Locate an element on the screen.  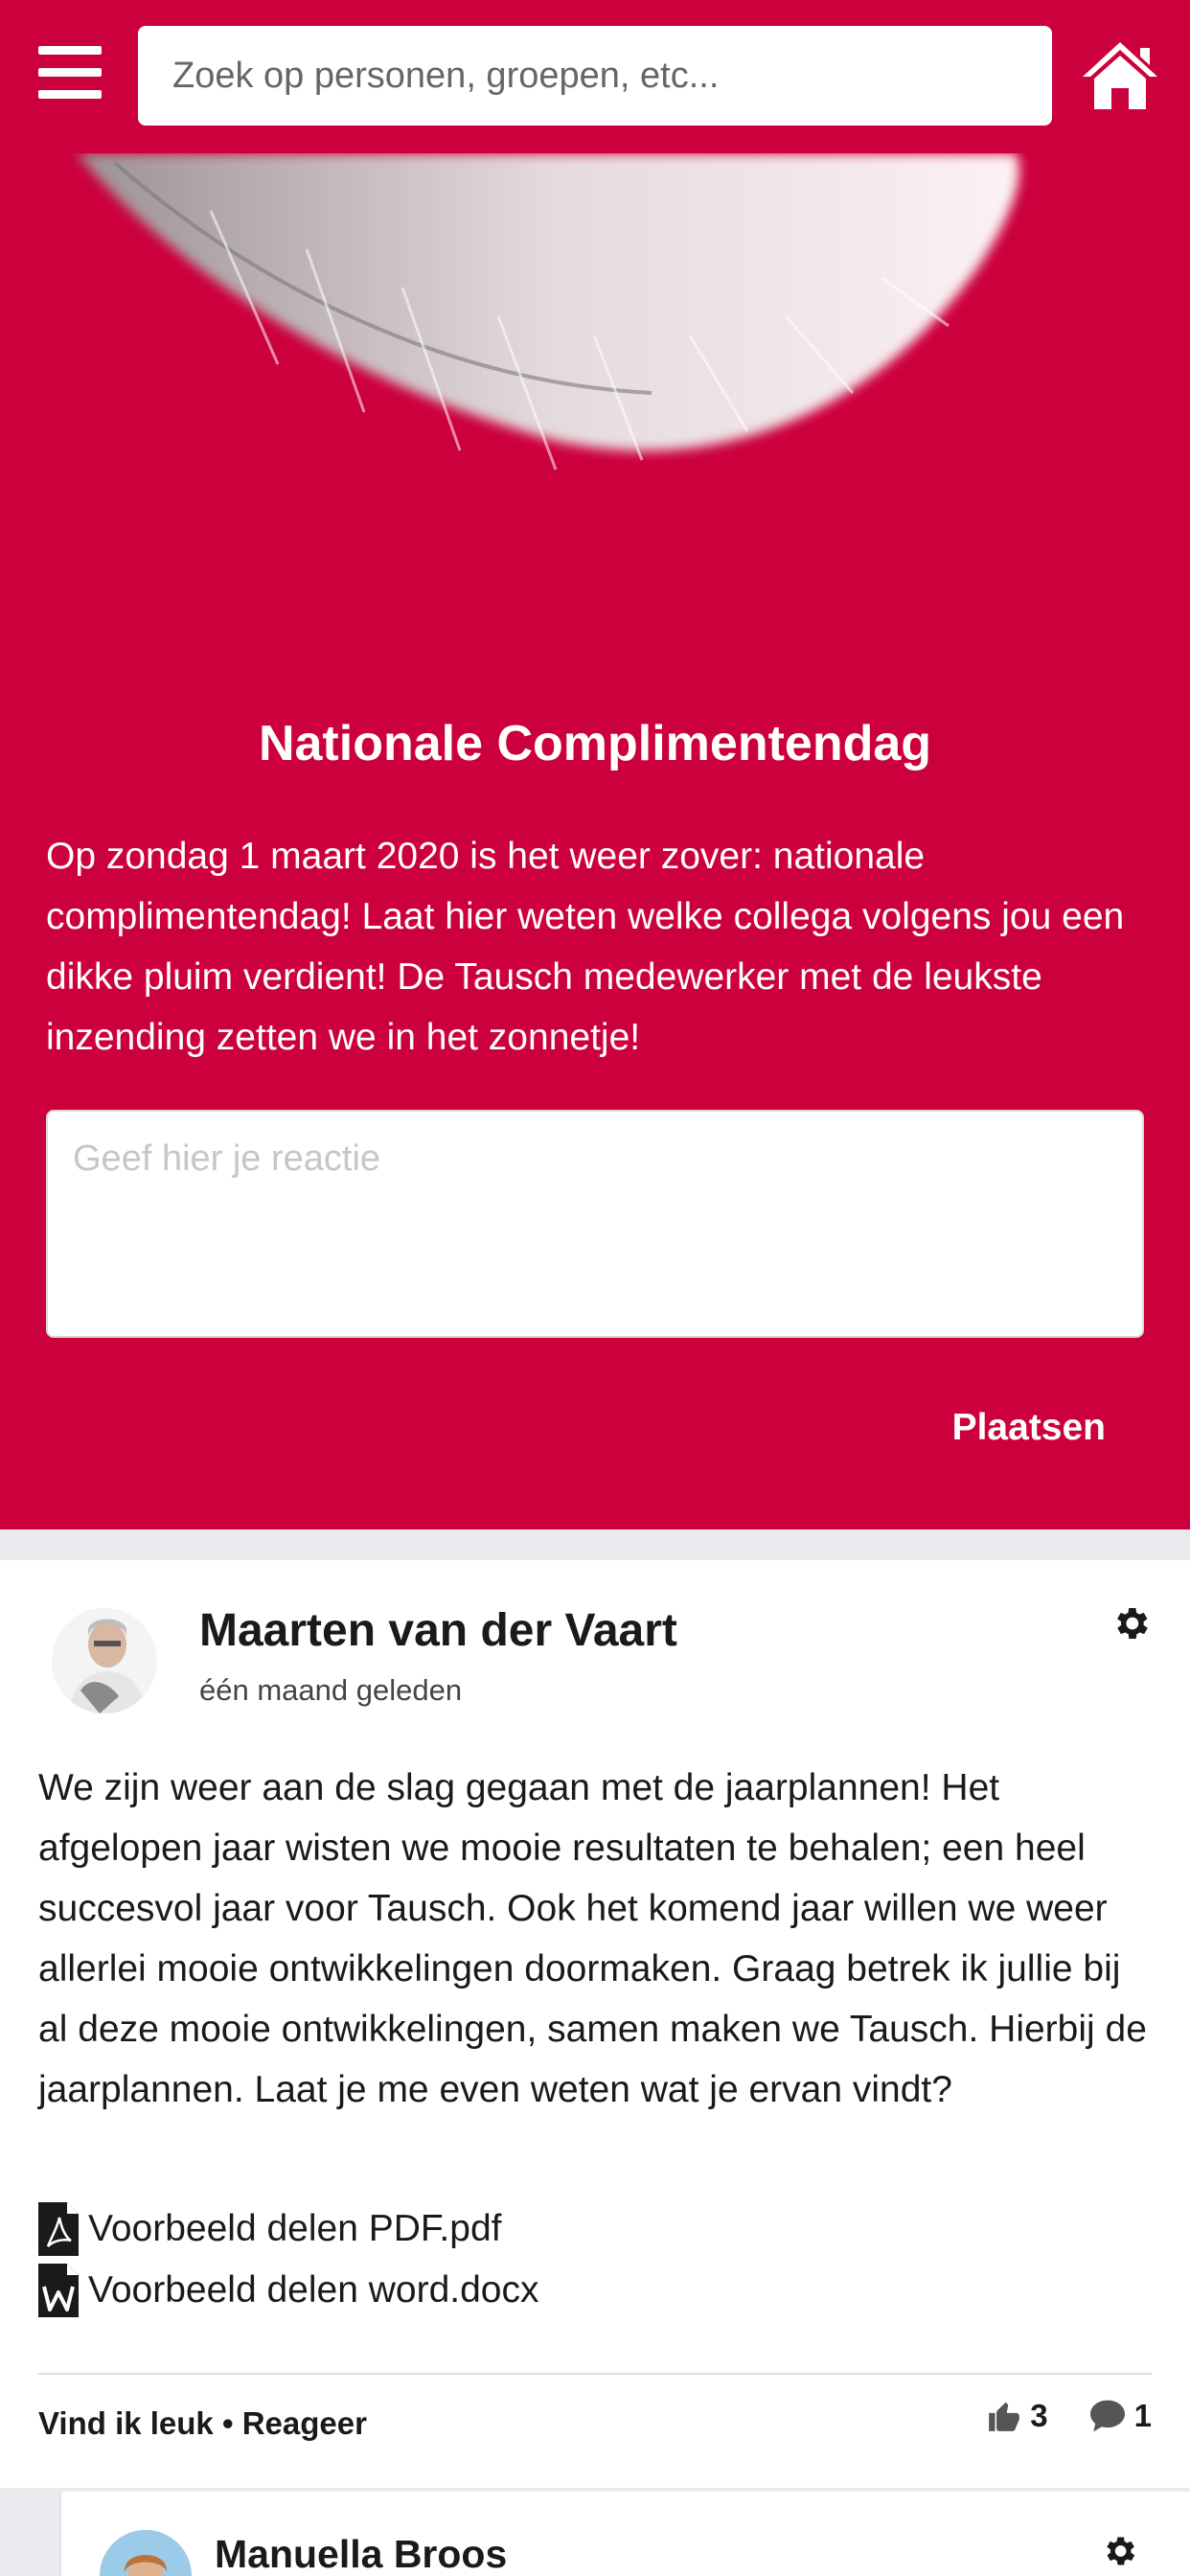
top-bar is located at coordinates (595, 76).